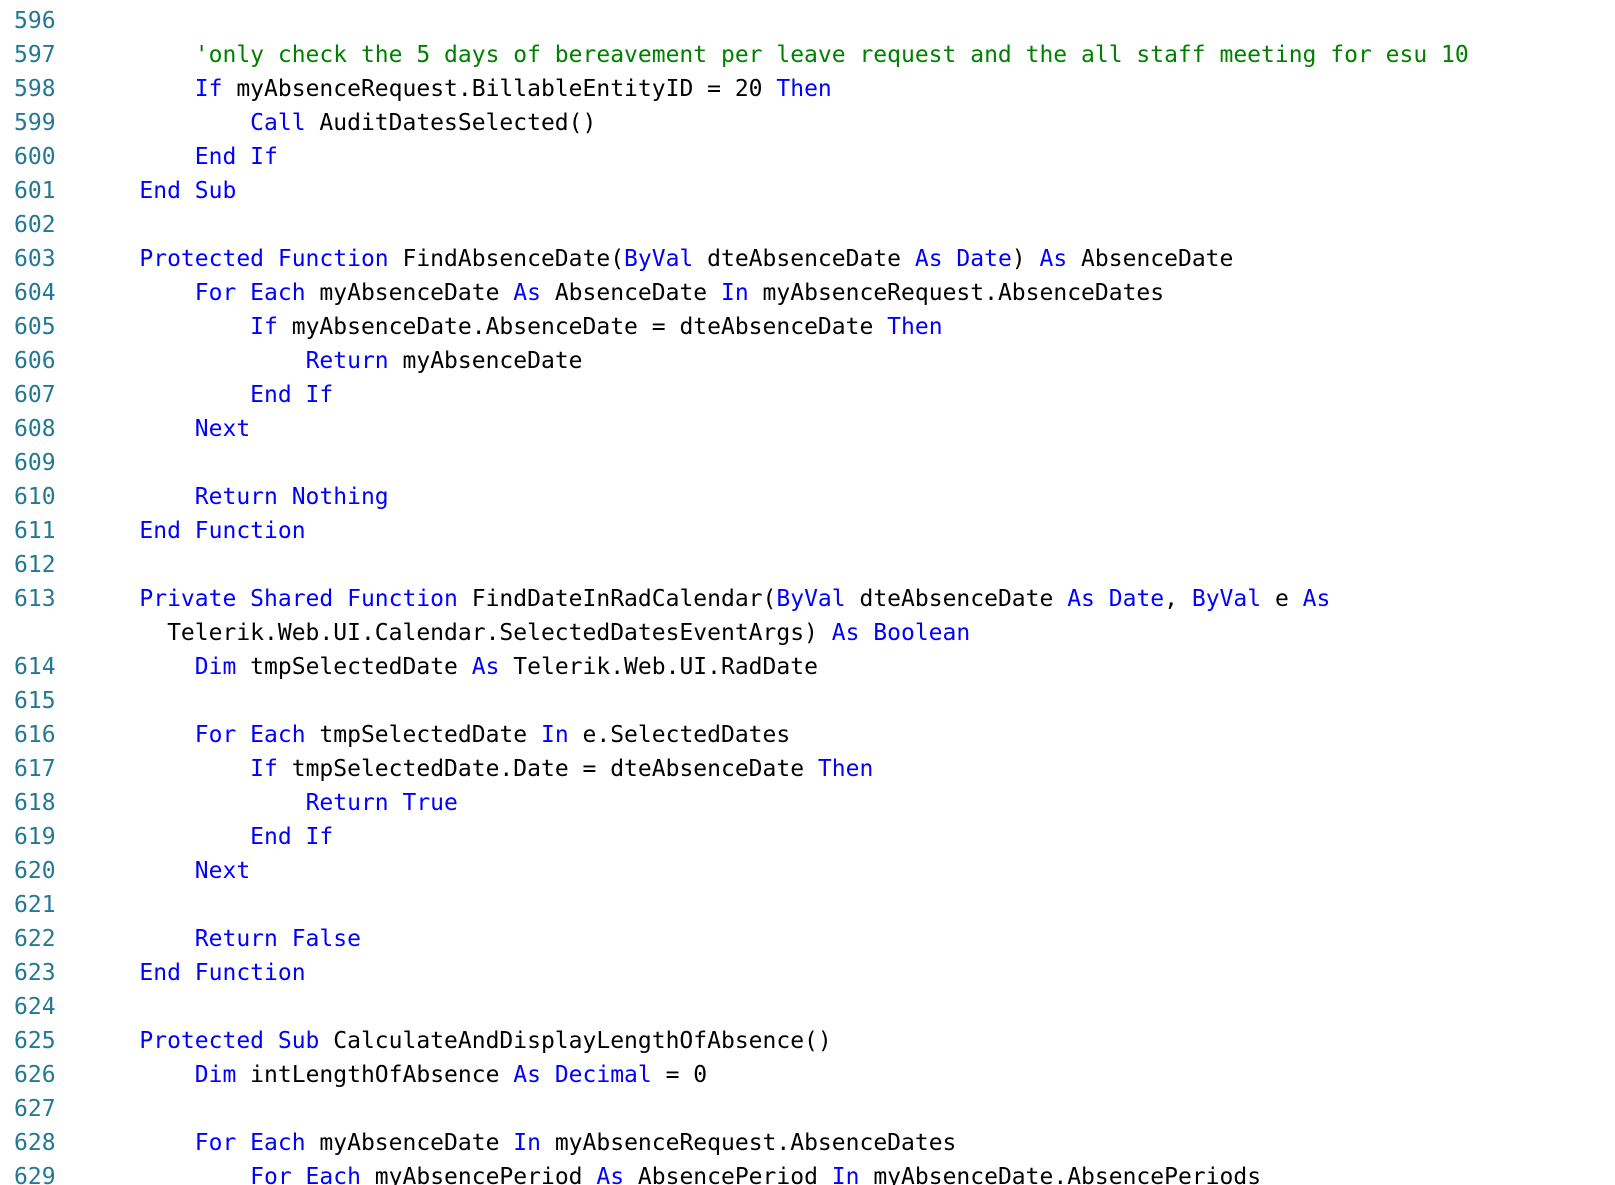 The height and width of the screenshot is (1185, 1615). What do you see at coordinates (277, 939) in the screenshot?
I see `keyword-token: Return False` at bounding box center [277, 939].